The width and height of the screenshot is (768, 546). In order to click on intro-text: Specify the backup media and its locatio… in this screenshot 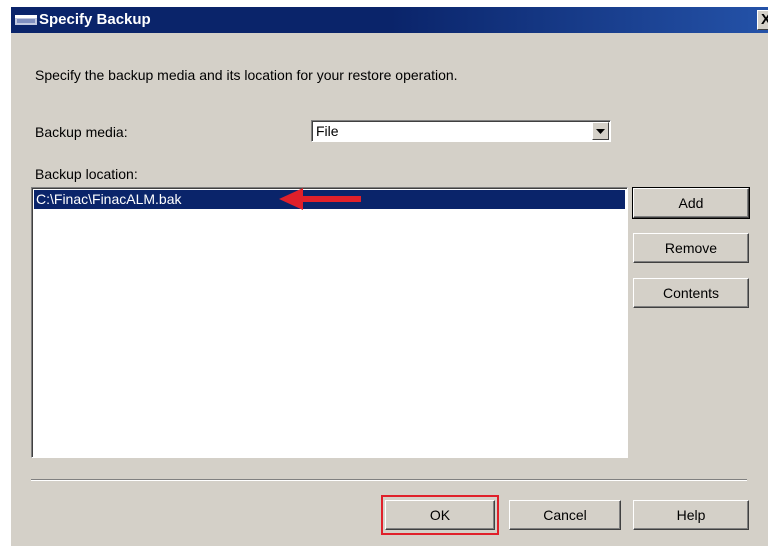, I will do `click(246, 75)`.